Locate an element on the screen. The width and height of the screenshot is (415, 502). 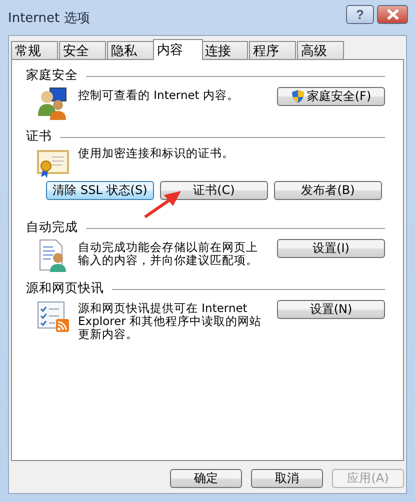
dialog-button: 取消 is located at coordinates (287, 478).